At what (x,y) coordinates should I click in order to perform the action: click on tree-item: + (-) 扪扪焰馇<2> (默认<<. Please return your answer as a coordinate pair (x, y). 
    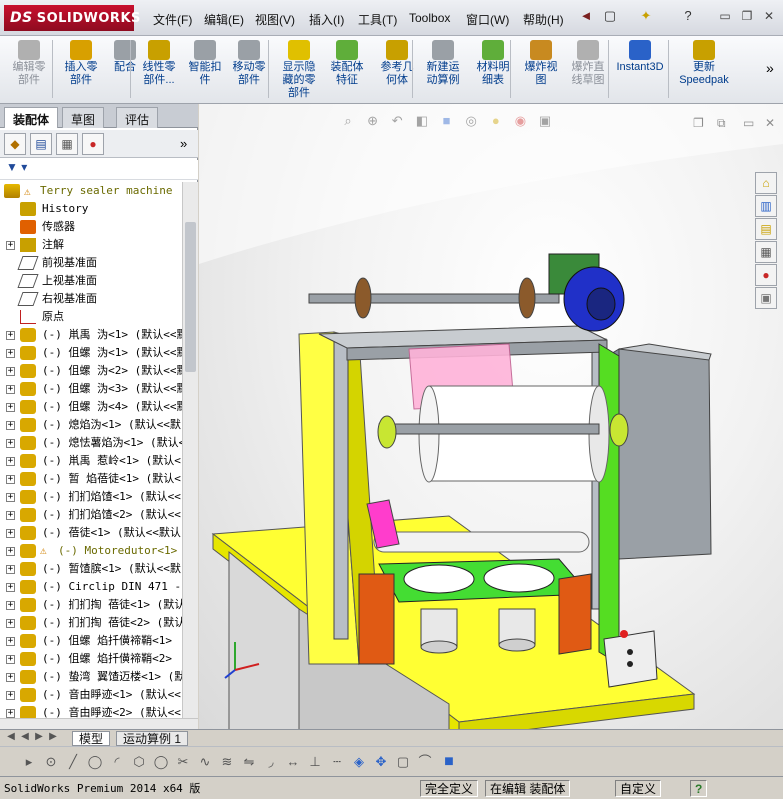
    Looking at the image, I should click on (91, 515).